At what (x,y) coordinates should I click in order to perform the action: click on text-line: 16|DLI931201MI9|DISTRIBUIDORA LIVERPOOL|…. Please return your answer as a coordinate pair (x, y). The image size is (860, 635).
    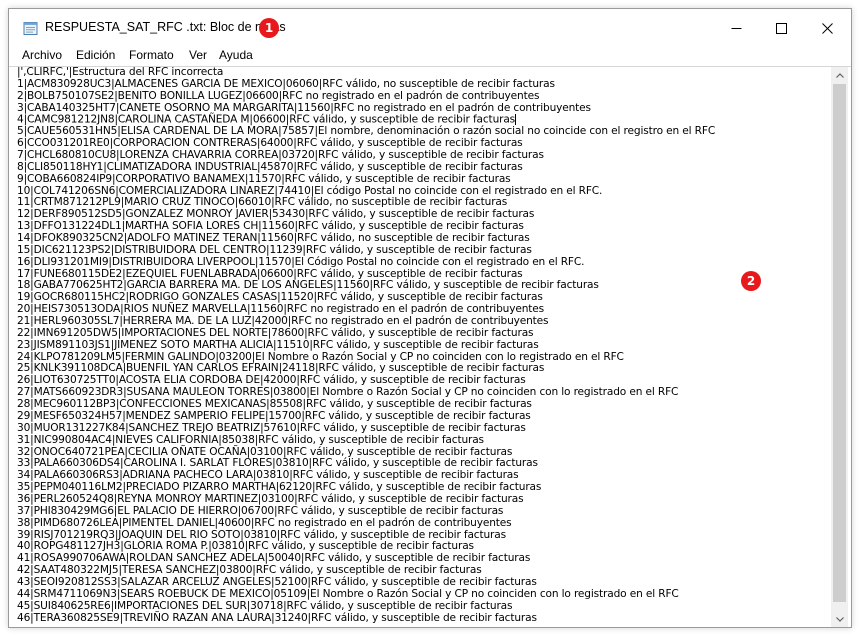
    Looking at the image, I should click on (301, 261).